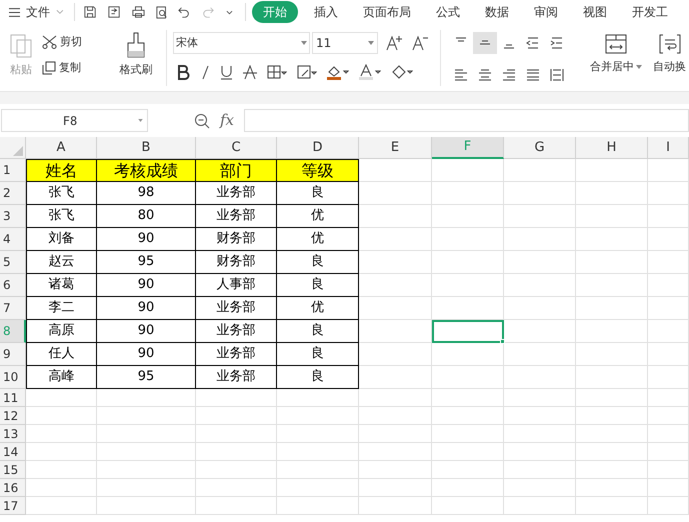 The image size is (689, 522). What do you see at coordinates (13, 416) in the screenshot?
I see `row-header: 12` at bounding box center [13, 416].